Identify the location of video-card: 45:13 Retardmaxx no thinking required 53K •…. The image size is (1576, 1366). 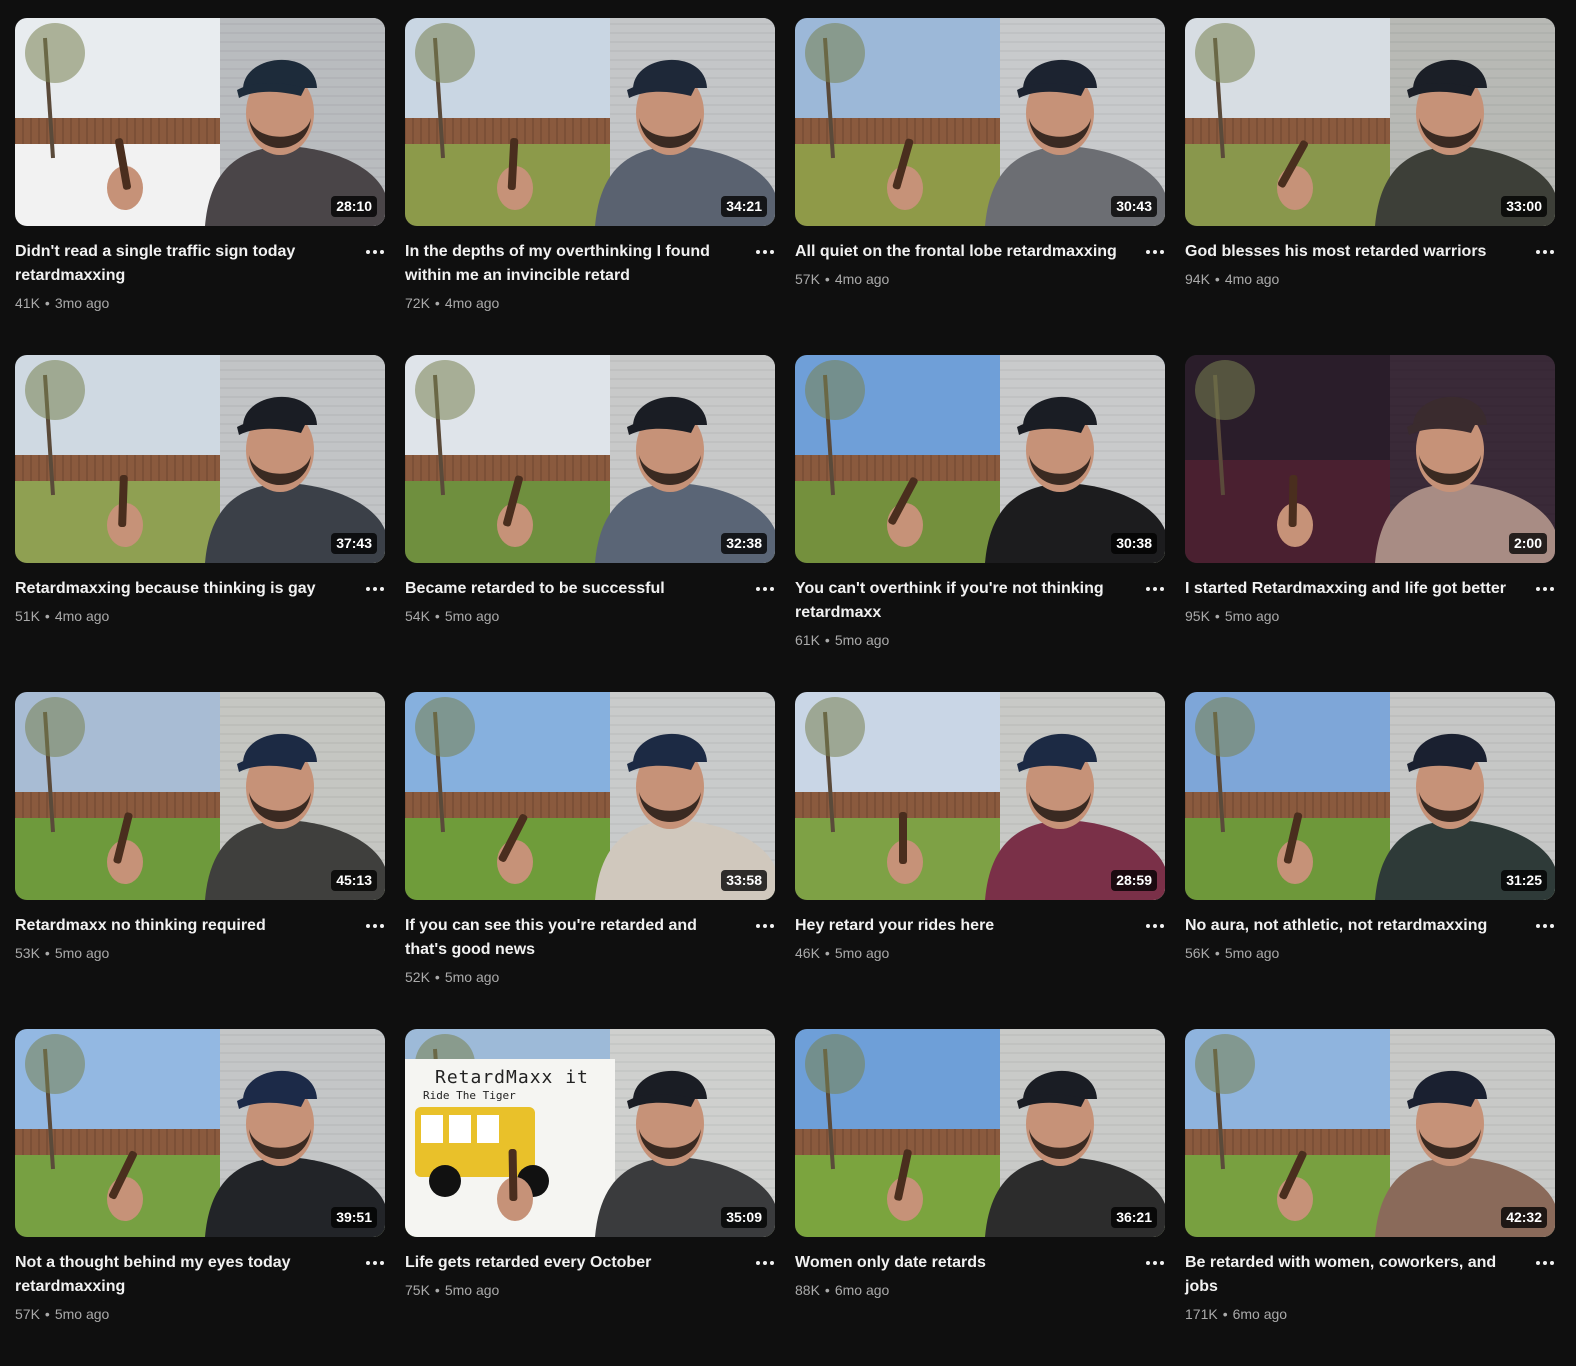
(200, 860).